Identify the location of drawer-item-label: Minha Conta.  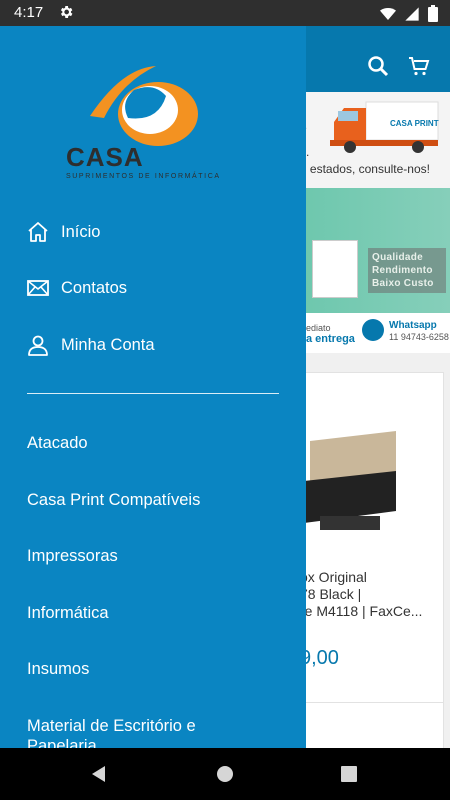
(108, 344).